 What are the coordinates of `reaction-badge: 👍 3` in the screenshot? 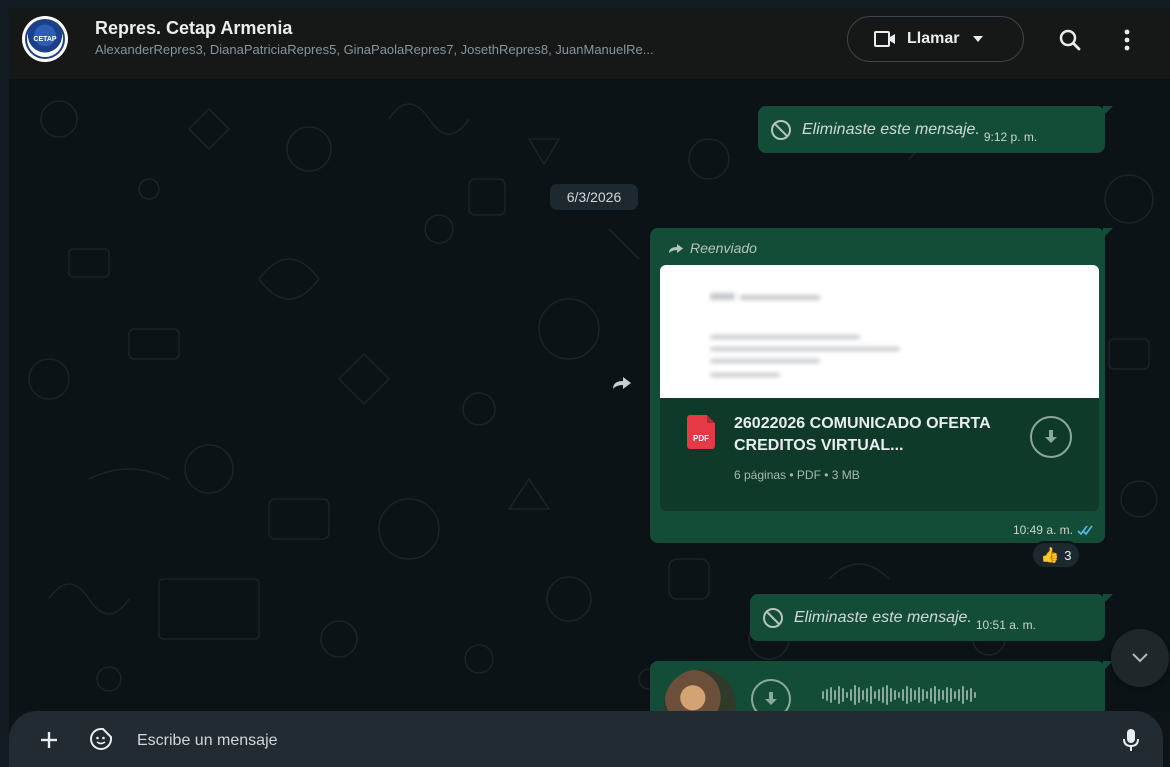 It's located at (1056, 555).